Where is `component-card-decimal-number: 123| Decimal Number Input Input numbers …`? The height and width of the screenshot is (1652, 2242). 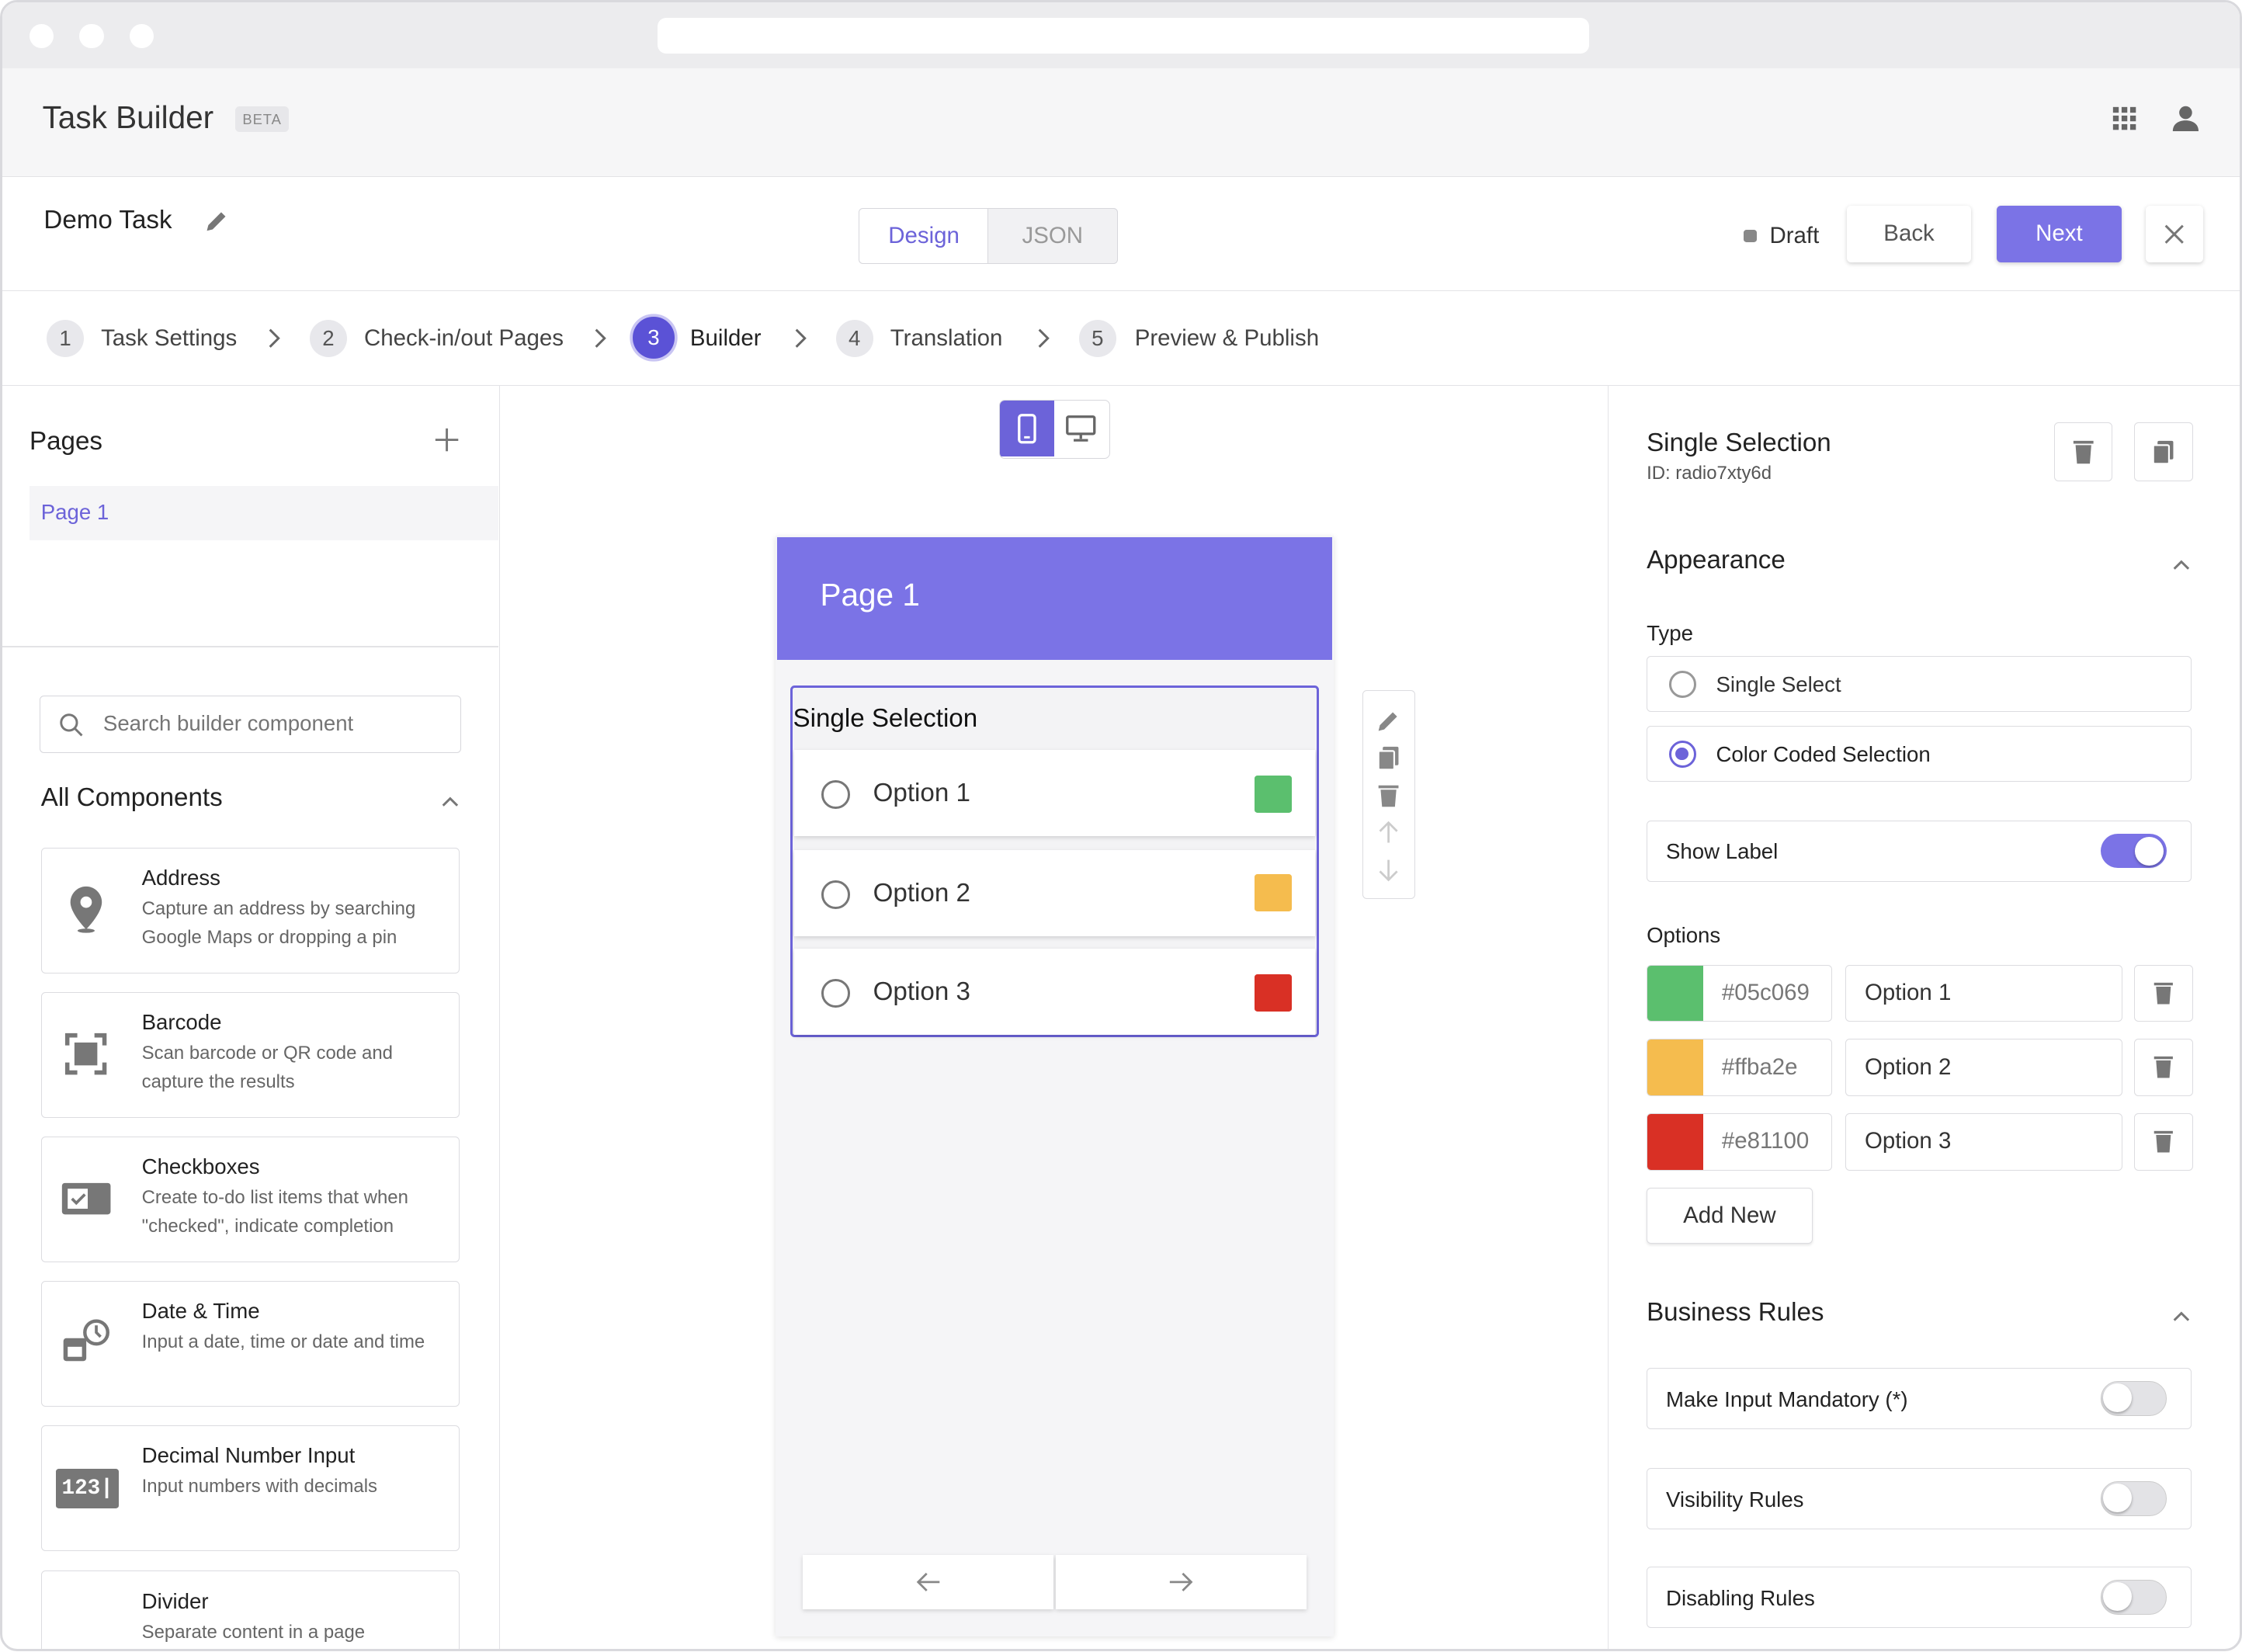 component-card-decimal-number: 123| Decimal Number Input Input numbers … is located at coordinates (250, 1488).